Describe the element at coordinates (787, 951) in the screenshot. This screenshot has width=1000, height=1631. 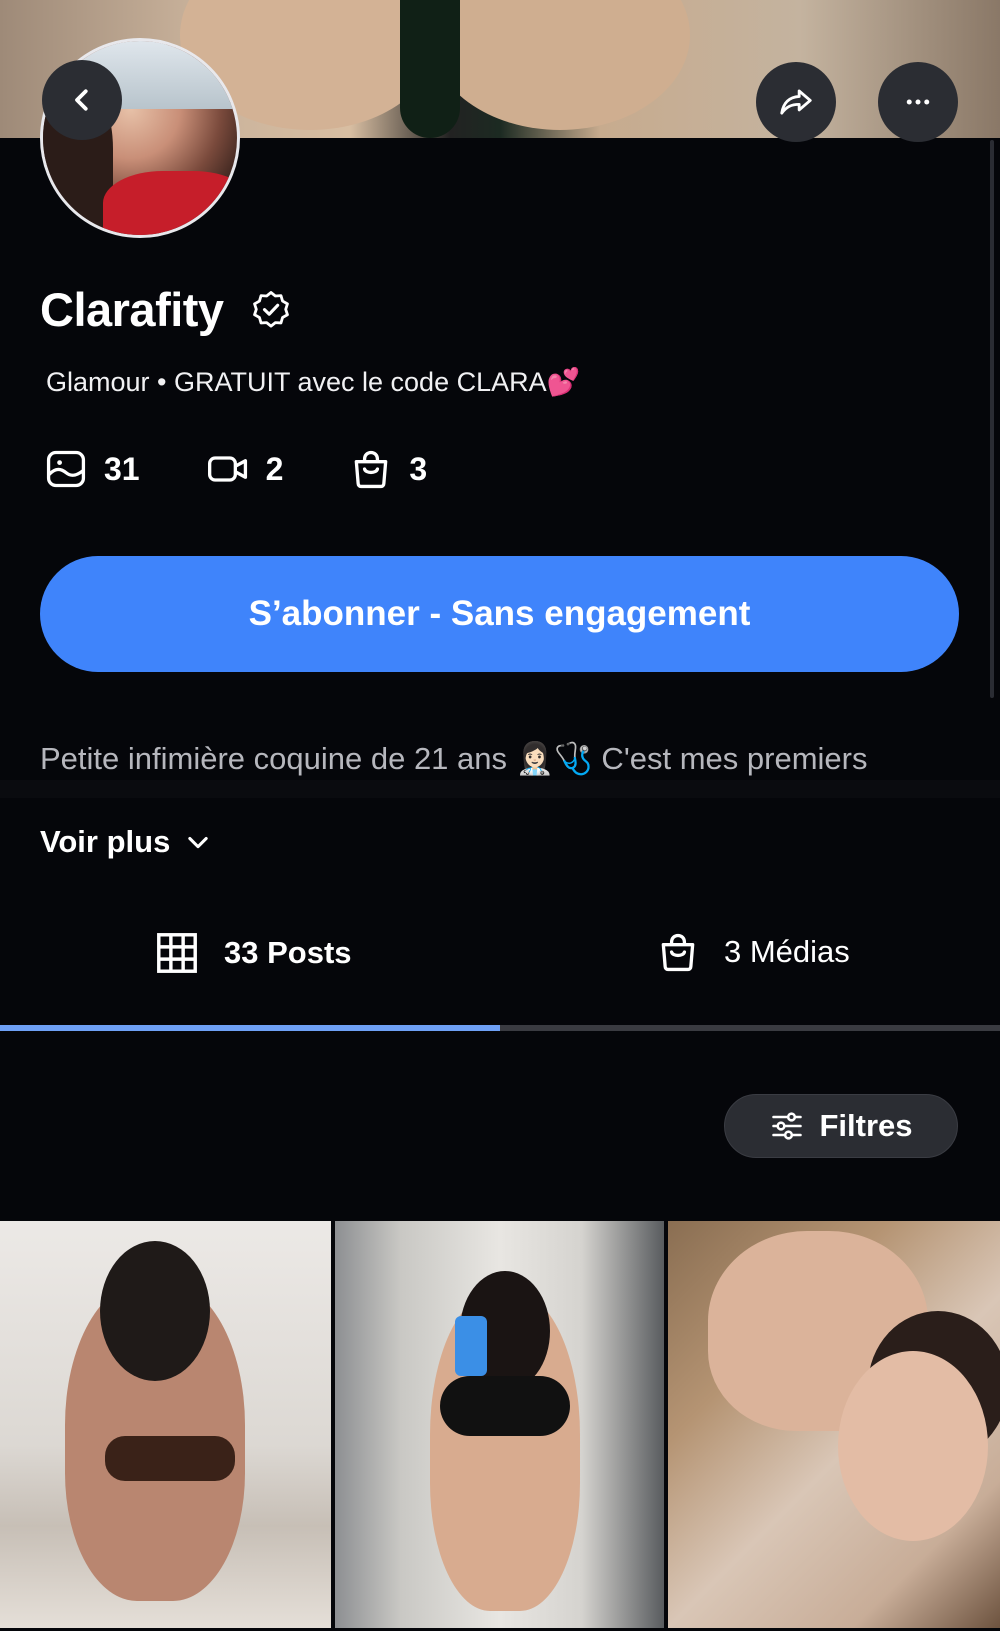
I see `tab-medias-label: 3 Médias` at that location.